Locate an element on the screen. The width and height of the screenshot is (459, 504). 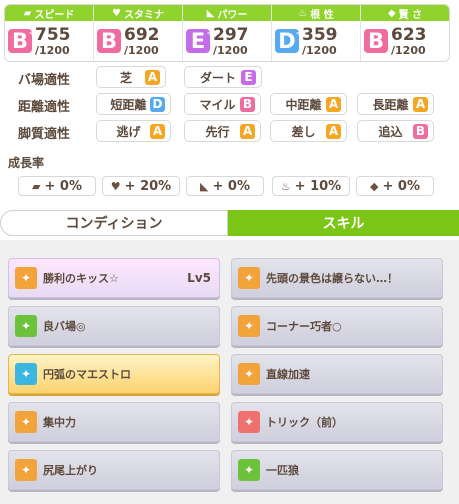
stat-header: ◆ 賢 さ is located at coordinates (405, 13).